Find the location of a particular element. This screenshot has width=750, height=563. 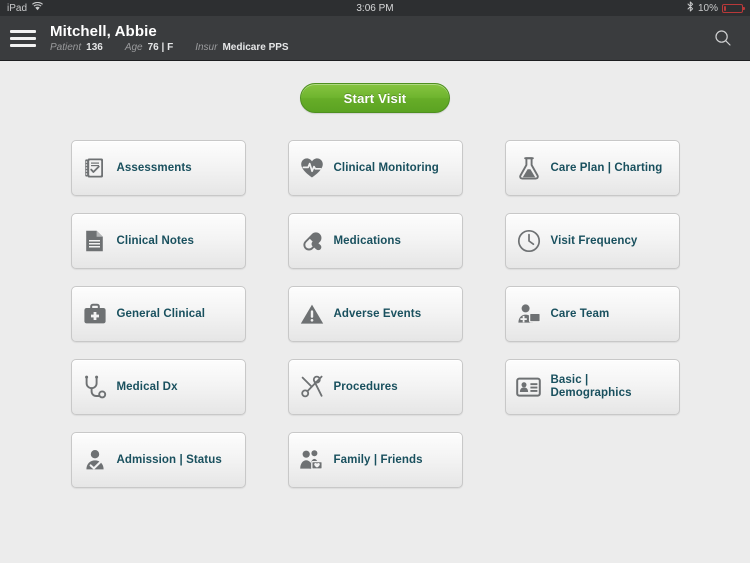

clipboard-check-icon is located at coordinates (95, 168).